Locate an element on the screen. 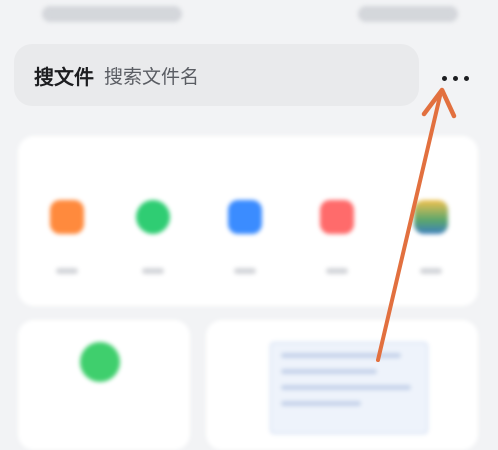 The image size is (498, 450). arrow-shaft is located at coordinates (409, 228).